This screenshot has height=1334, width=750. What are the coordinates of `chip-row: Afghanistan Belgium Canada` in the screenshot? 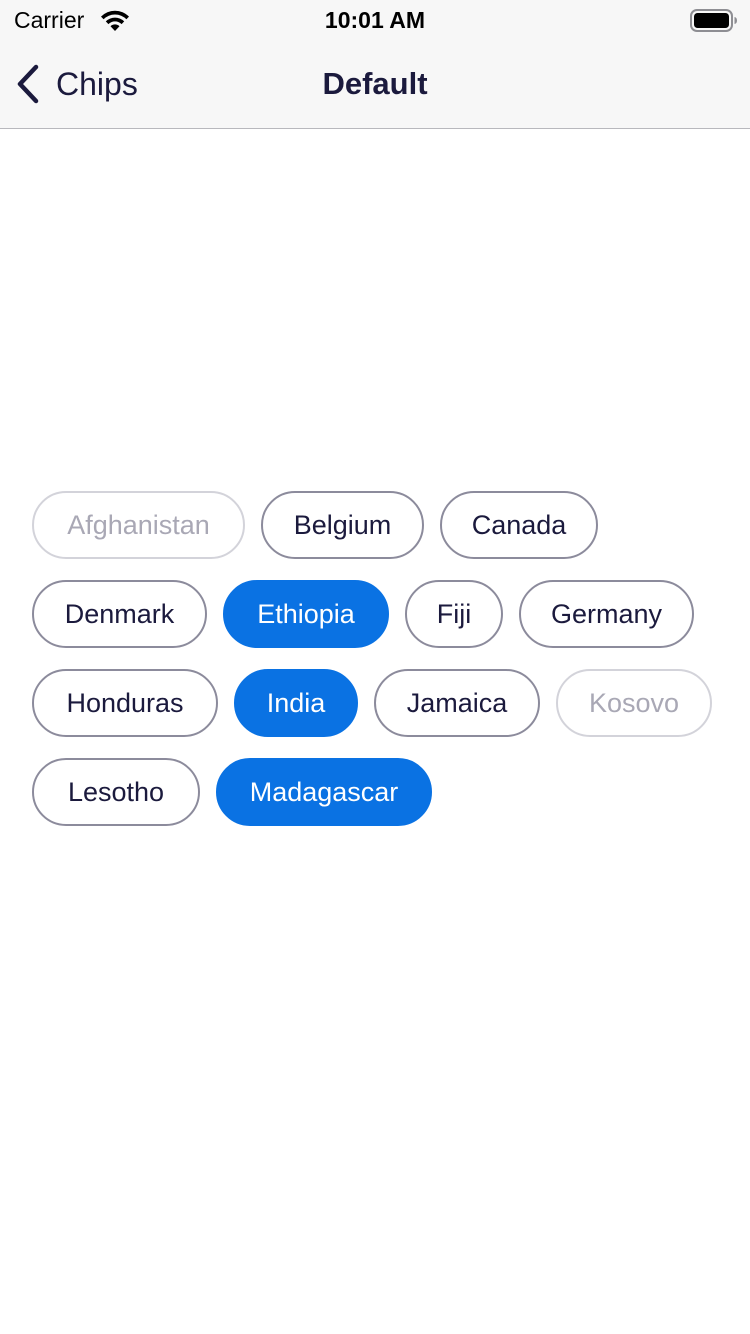 It's located at (377, 525).